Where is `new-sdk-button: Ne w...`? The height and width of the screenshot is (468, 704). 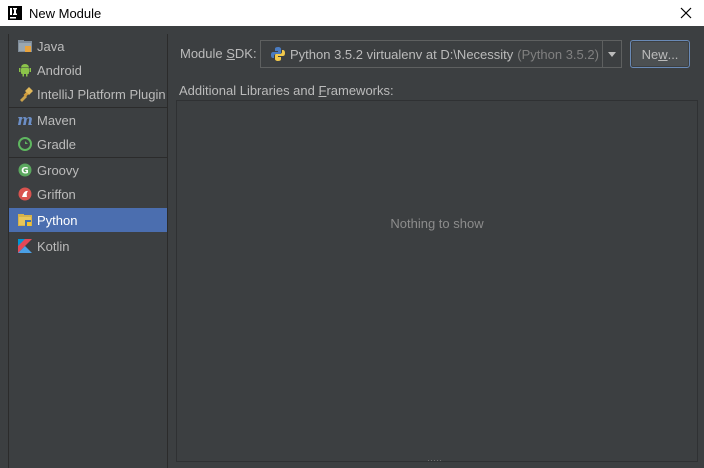 new-sdk-button: Ne w... is located at coordinates (660, 54).